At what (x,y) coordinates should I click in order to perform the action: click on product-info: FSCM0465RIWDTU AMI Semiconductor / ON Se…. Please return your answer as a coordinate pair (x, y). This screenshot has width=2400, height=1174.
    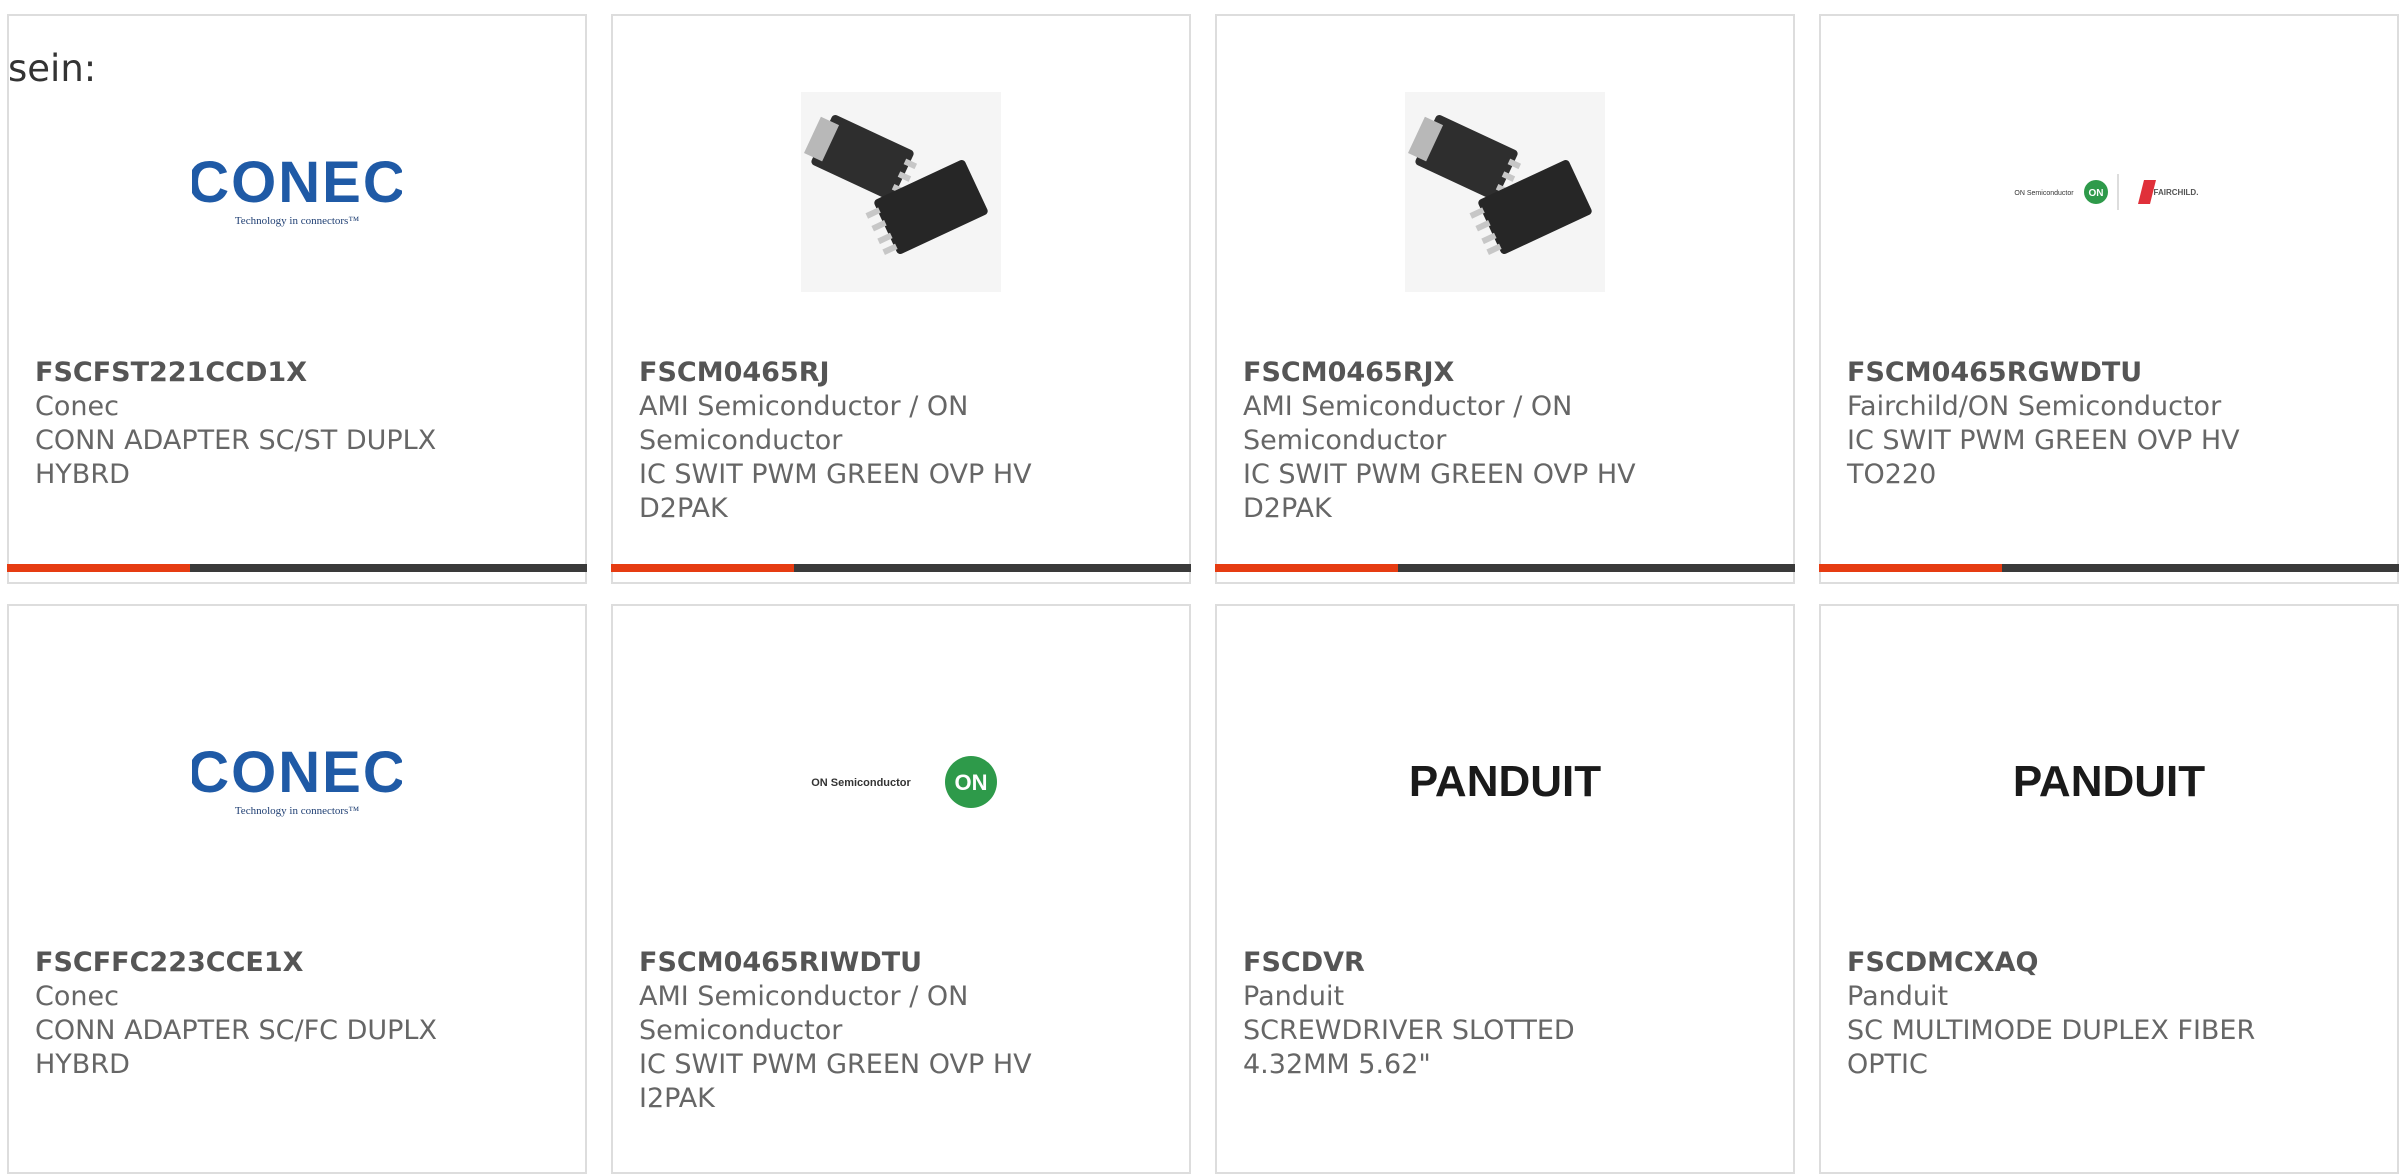
    Looking at the image, I should click on (854, 1031).